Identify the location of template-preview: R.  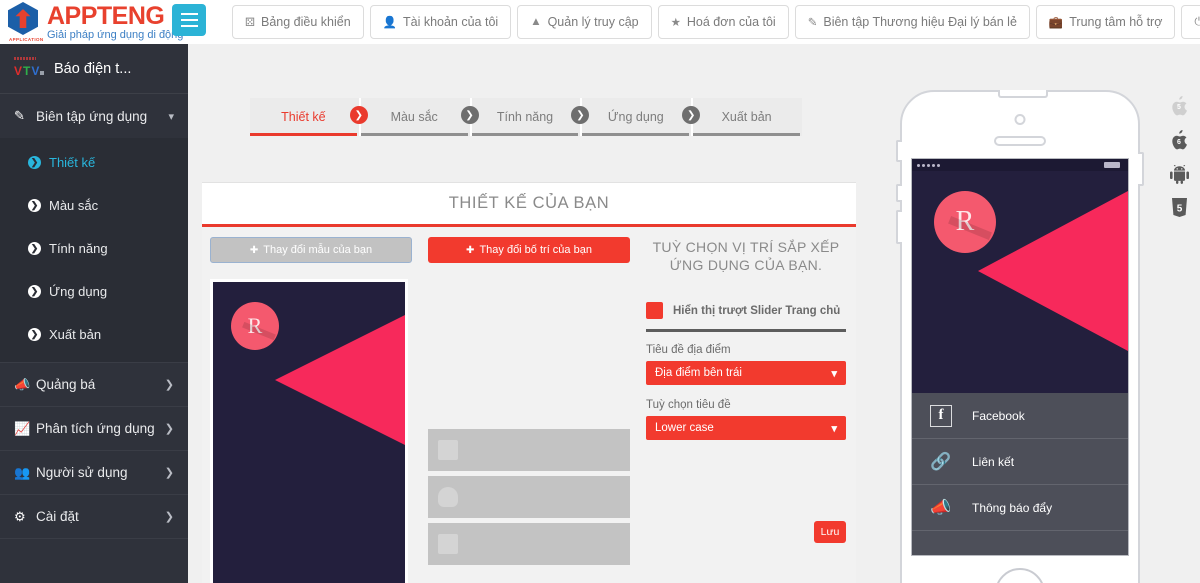
(309, 431).